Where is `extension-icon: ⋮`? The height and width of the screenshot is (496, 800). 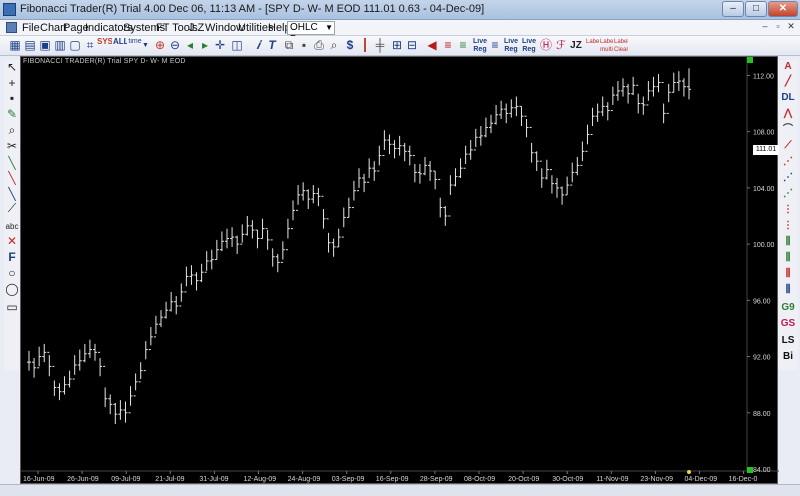 extension-icon: ⋮ is located at coordinates (788, 226).